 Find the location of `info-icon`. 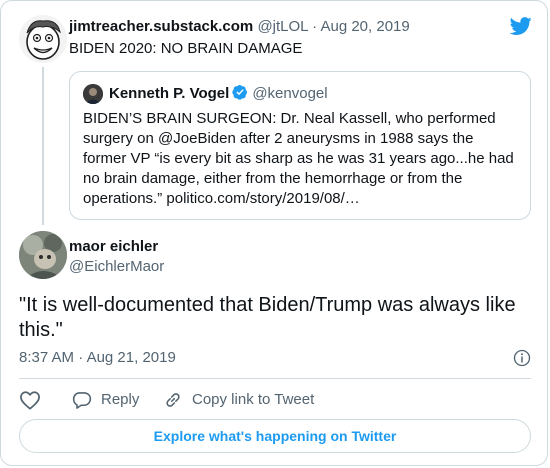

info-icon is located at coordinates (522, 358).